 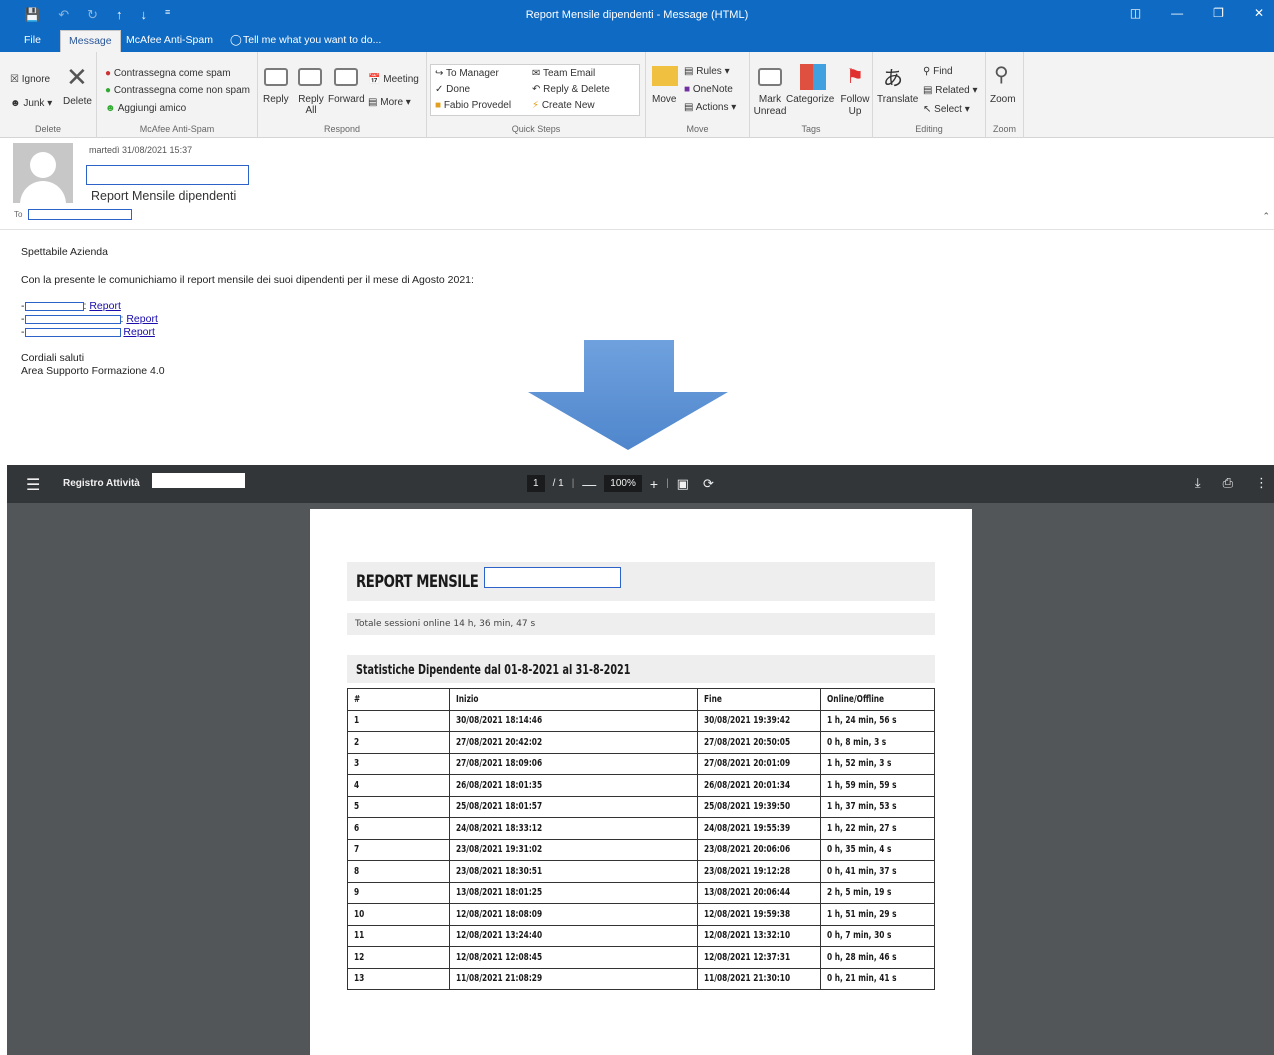 I want to click on restore-icon: ❐, so click(x=1218, y=13).